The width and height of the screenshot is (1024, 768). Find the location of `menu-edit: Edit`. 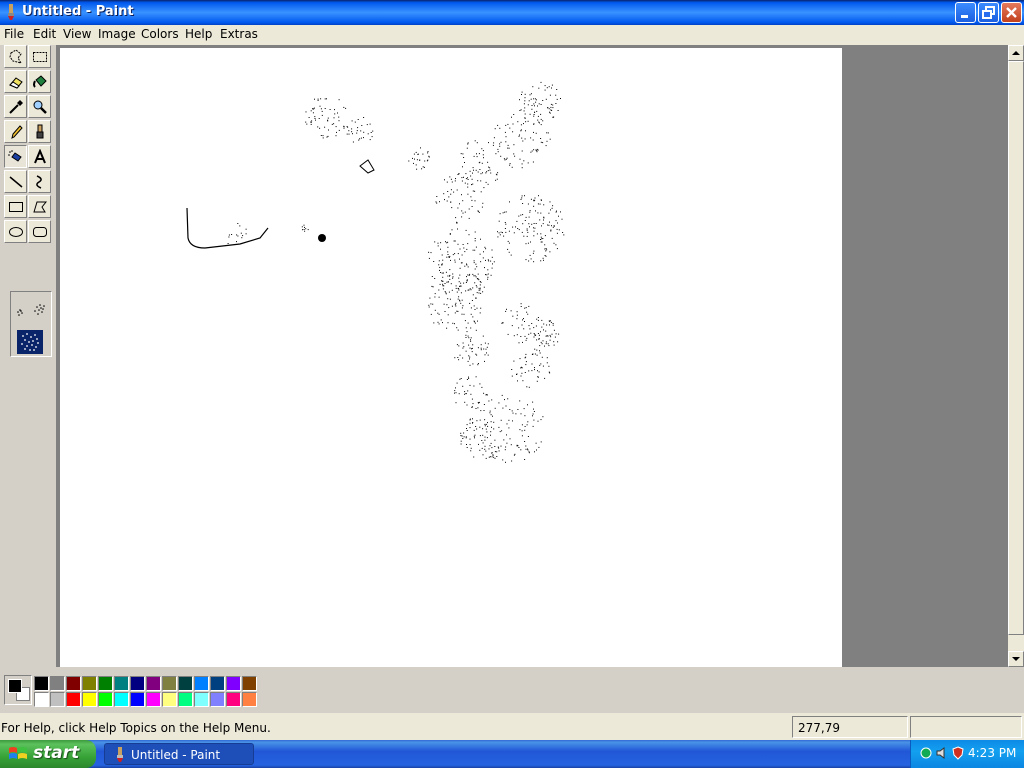

menu-edit: Edit is located at coordinates (44, 34).